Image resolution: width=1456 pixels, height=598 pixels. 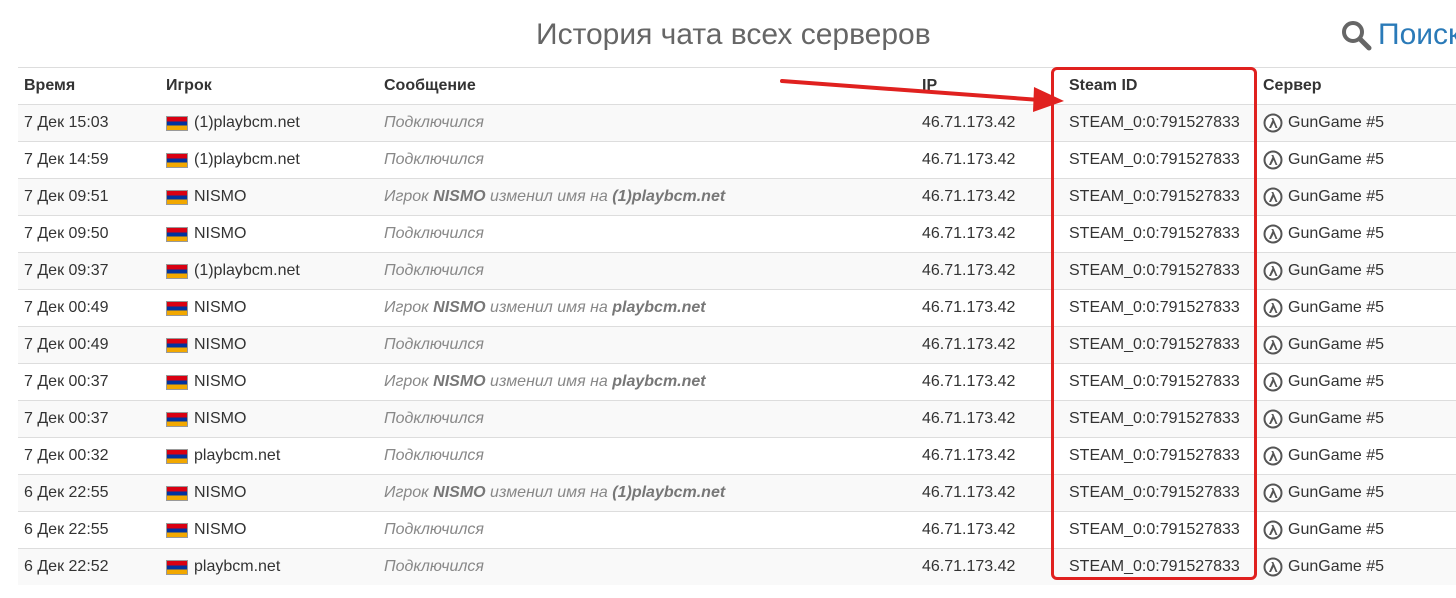 What do you see at coordinates (659, 307) in the screenshot?
I see `message-new-name: playbcm.net` at bounding box center [659, 307].